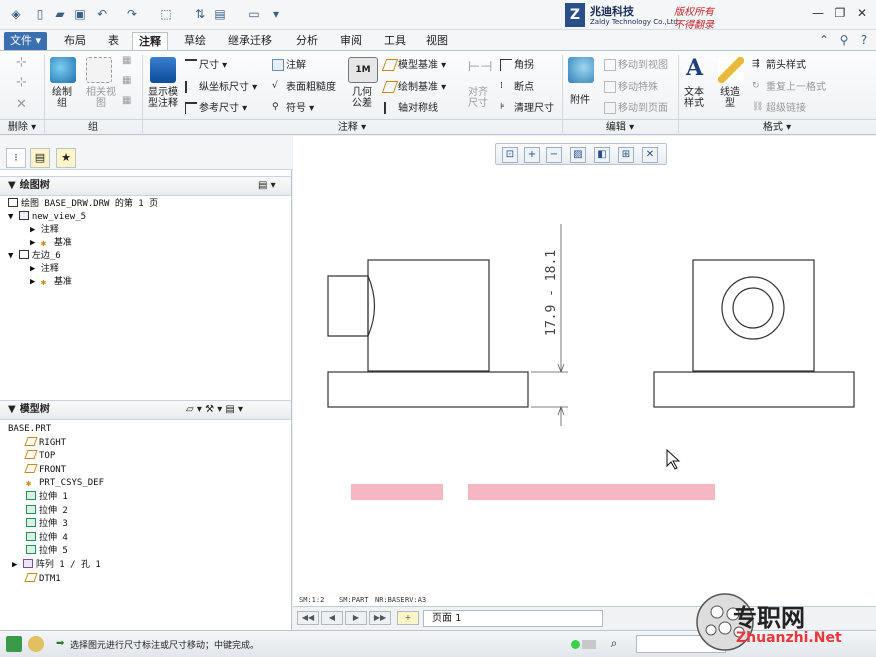 This screenshot has height=657, width=876. What do you see at coordinates (554, 155) in the screenshot?
I see `zoom-out-icon: −` at bounding box center [554, 155].